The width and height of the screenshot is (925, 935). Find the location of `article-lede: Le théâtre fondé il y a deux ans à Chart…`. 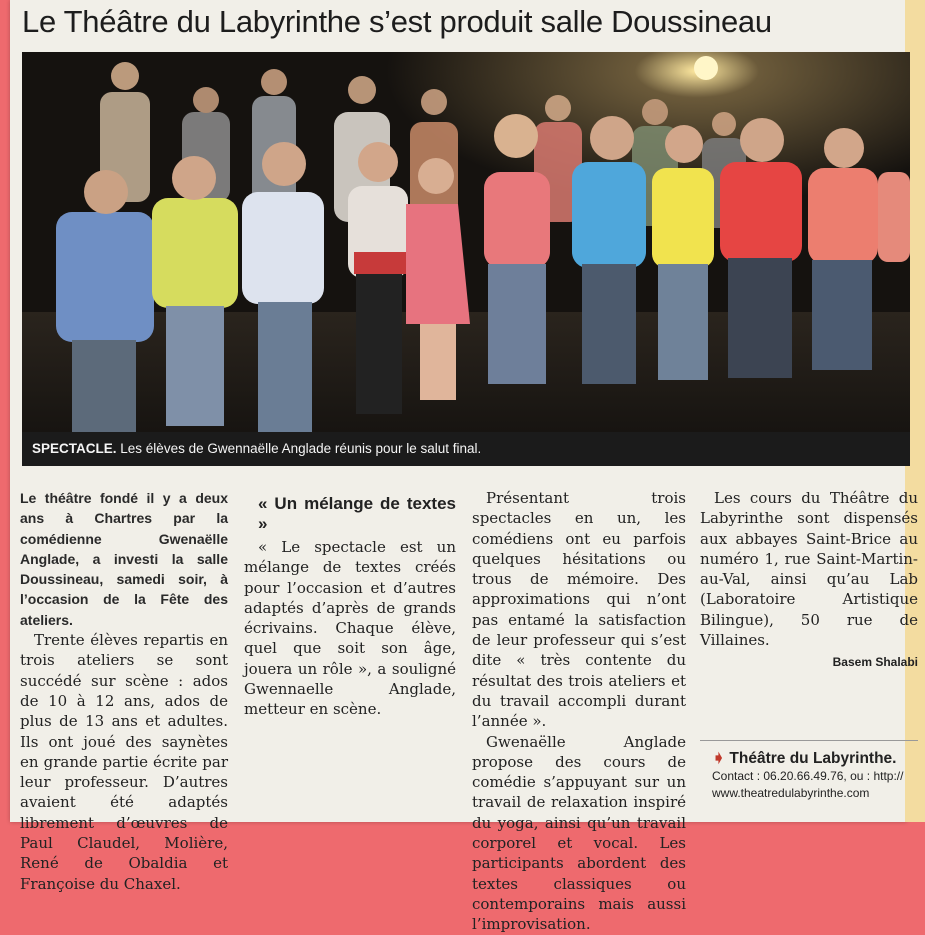

article-lede: Le théâtre fondé il y a deux ans à Chart… is located at coordinates (124, 559).